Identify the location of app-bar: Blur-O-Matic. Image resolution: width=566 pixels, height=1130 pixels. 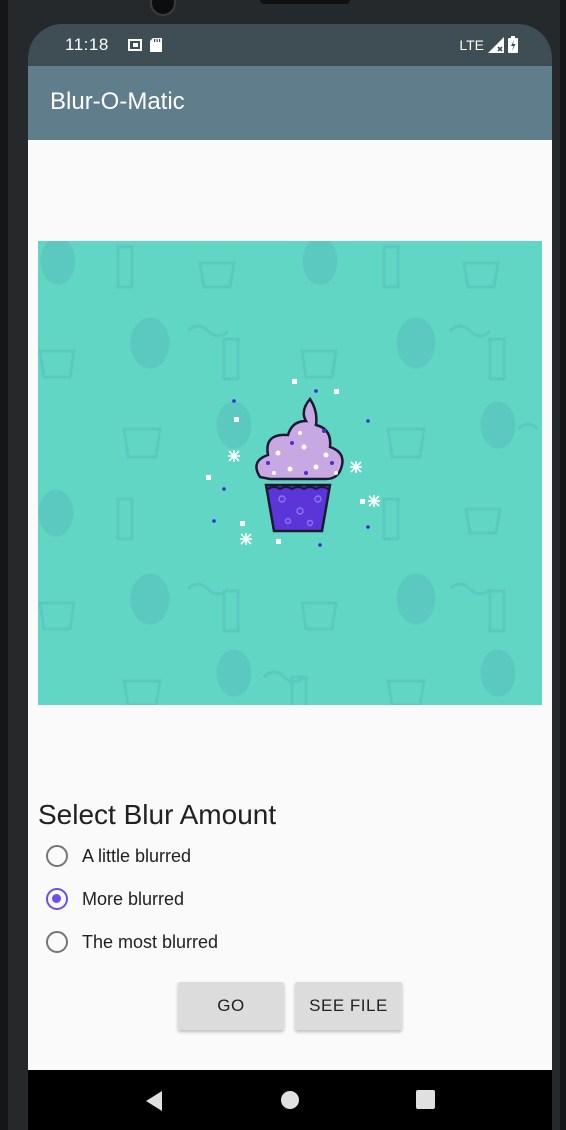
(290, 103).